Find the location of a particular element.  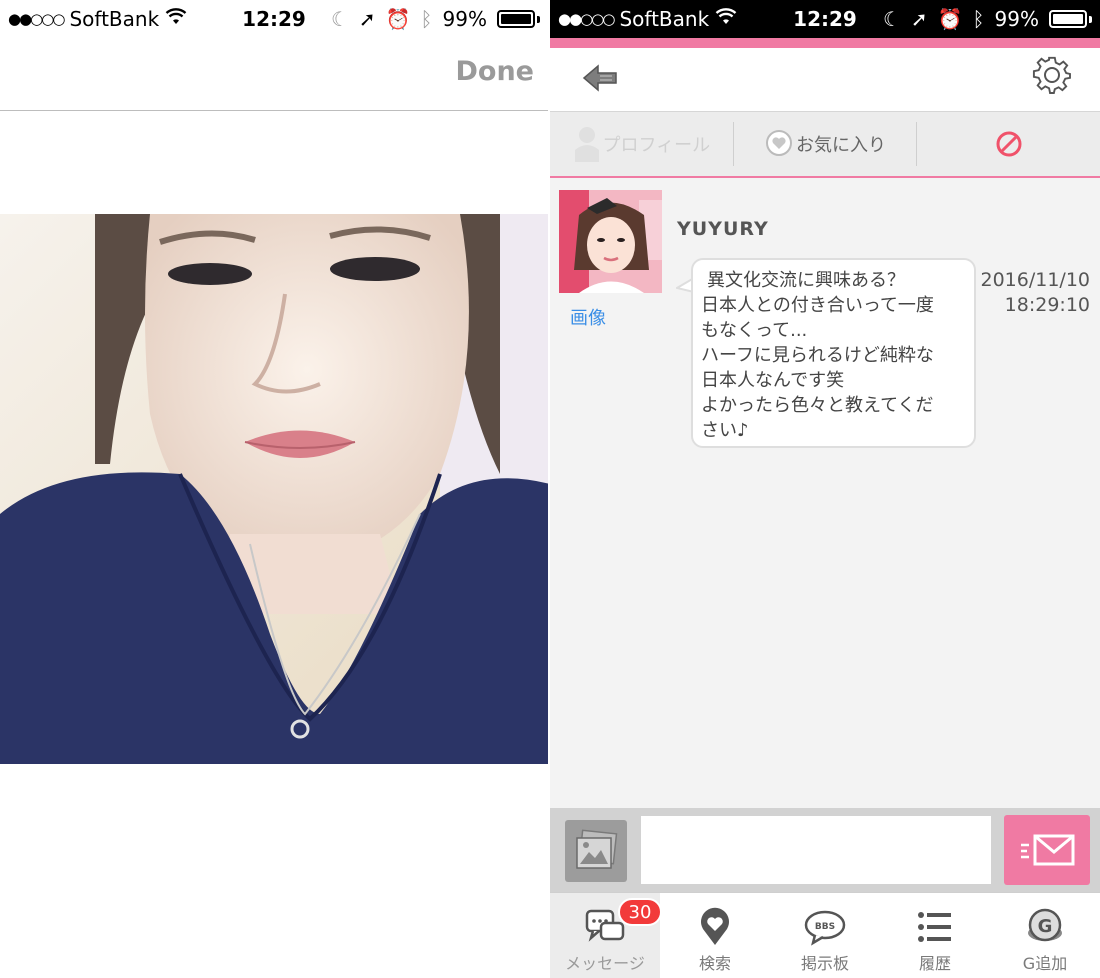

tab-messages-label: メッセージ is located at coordinates (605, 963).